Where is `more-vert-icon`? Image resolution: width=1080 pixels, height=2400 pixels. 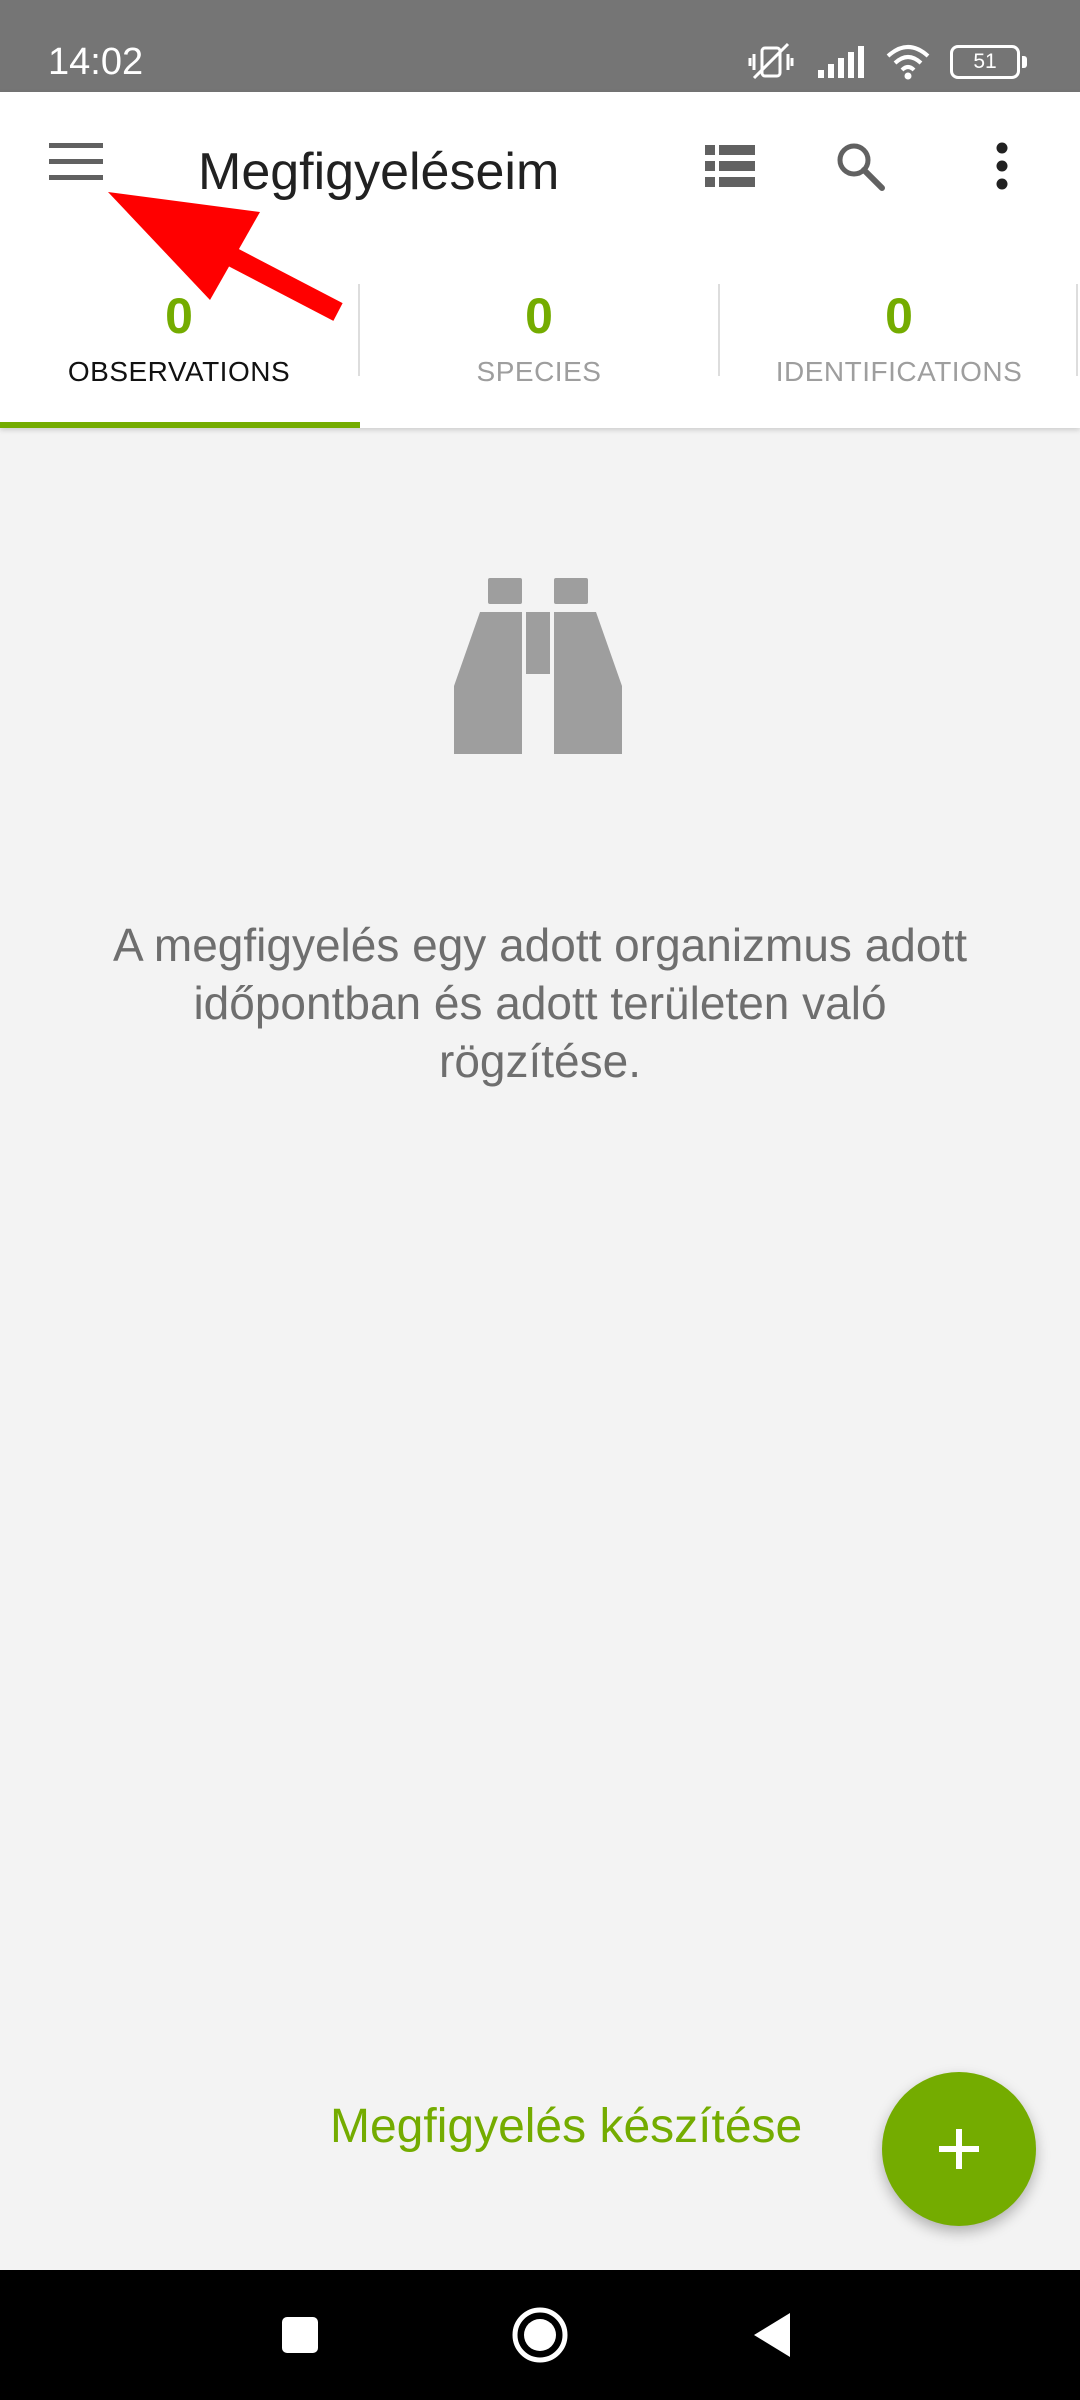 more-vert-icon is located at coordinates (1002, 166).